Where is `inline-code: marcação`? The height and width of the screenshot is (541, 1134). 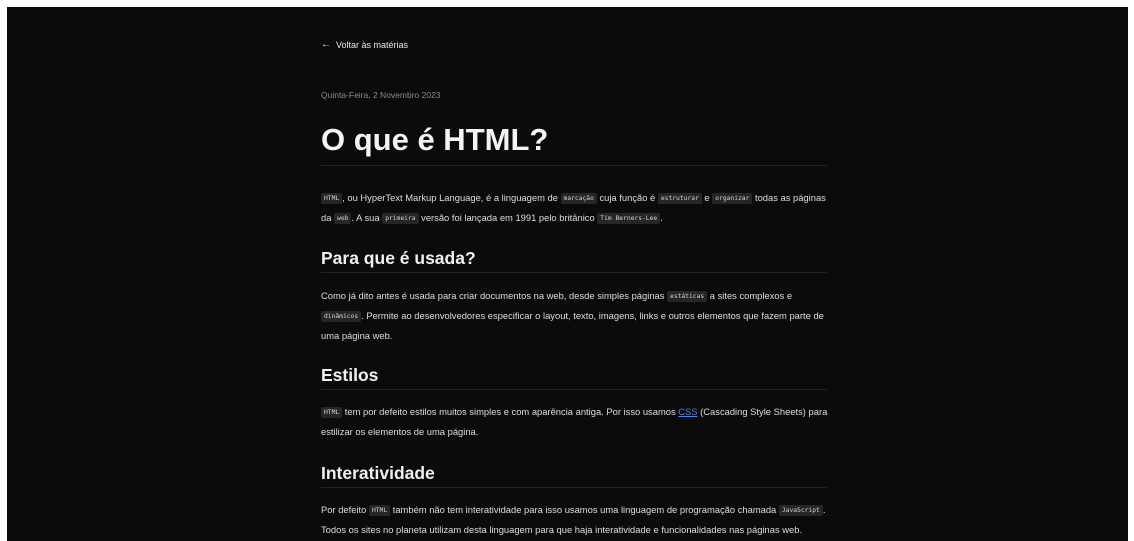
inline-code: marcação is located at coordinates (578, 198).